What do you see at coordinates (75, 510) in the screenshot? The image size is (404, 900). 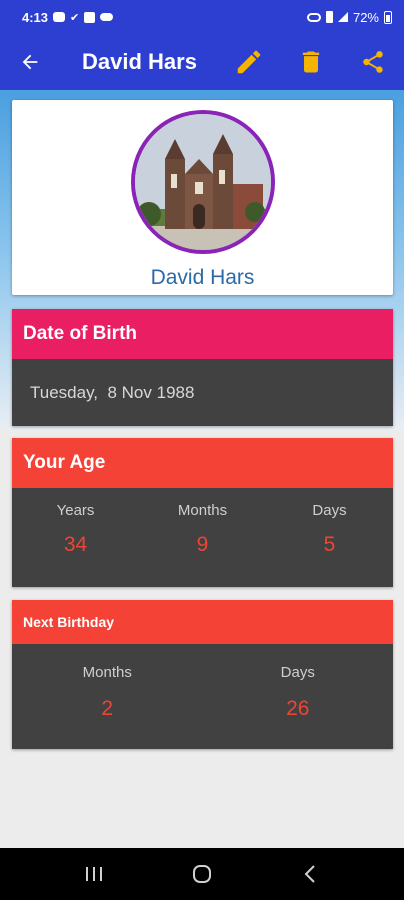 I see `age-years-label: Years` at bounding box center [75, 510].